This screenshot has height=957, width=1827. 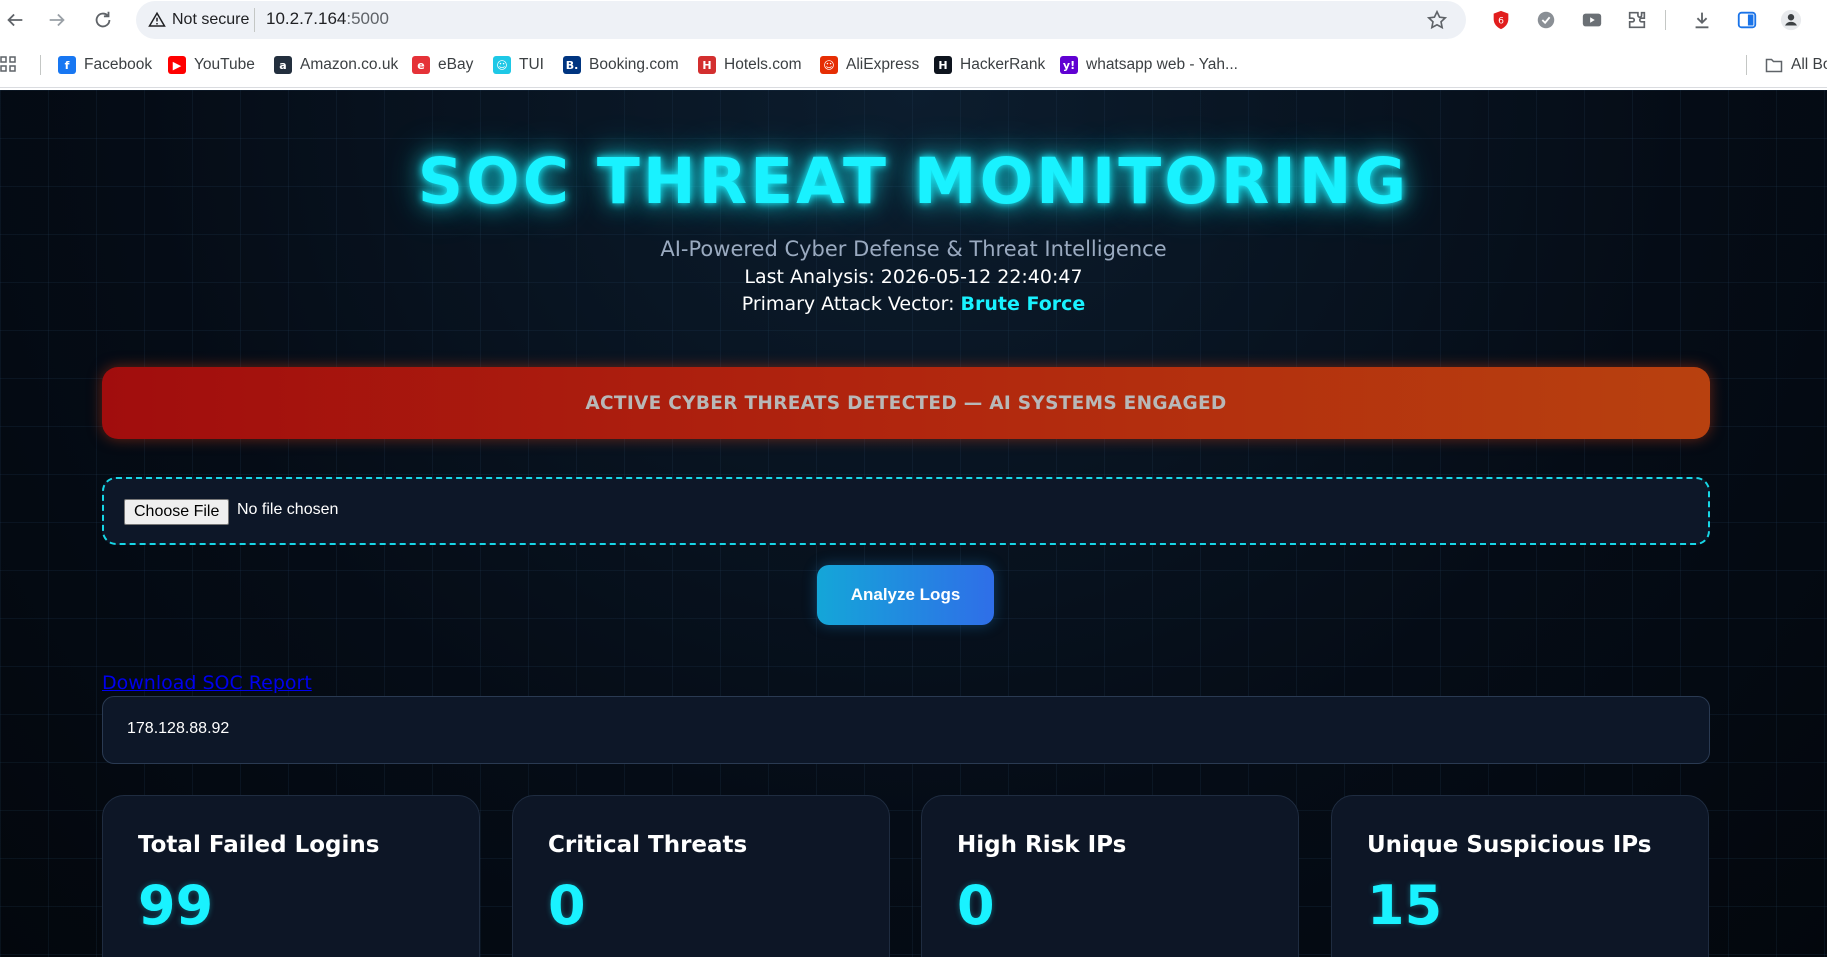 I want to click on stat-card-total-failed-logins: Total Failed Logins 99, so click(x=291, y=876).